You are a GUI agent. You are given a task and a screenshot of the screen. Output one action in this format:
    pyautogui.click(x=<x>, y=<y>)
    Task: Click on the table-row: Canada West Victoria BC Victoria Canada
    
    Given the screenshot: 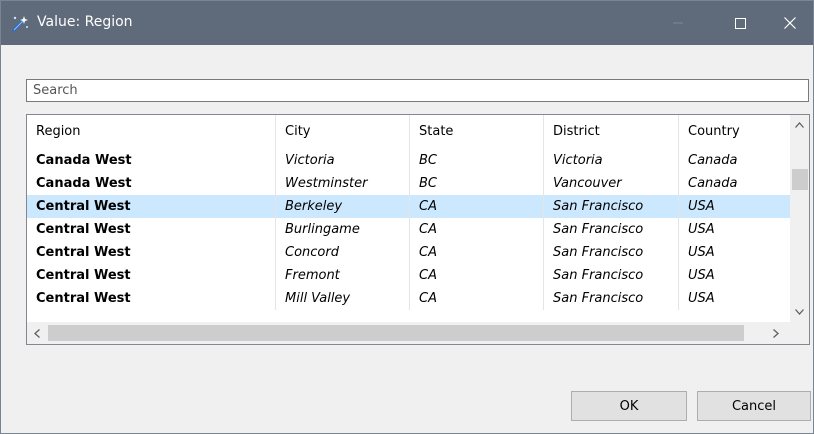 What is the action you would take?
    pyautogui.click(x=408, y=160)
    